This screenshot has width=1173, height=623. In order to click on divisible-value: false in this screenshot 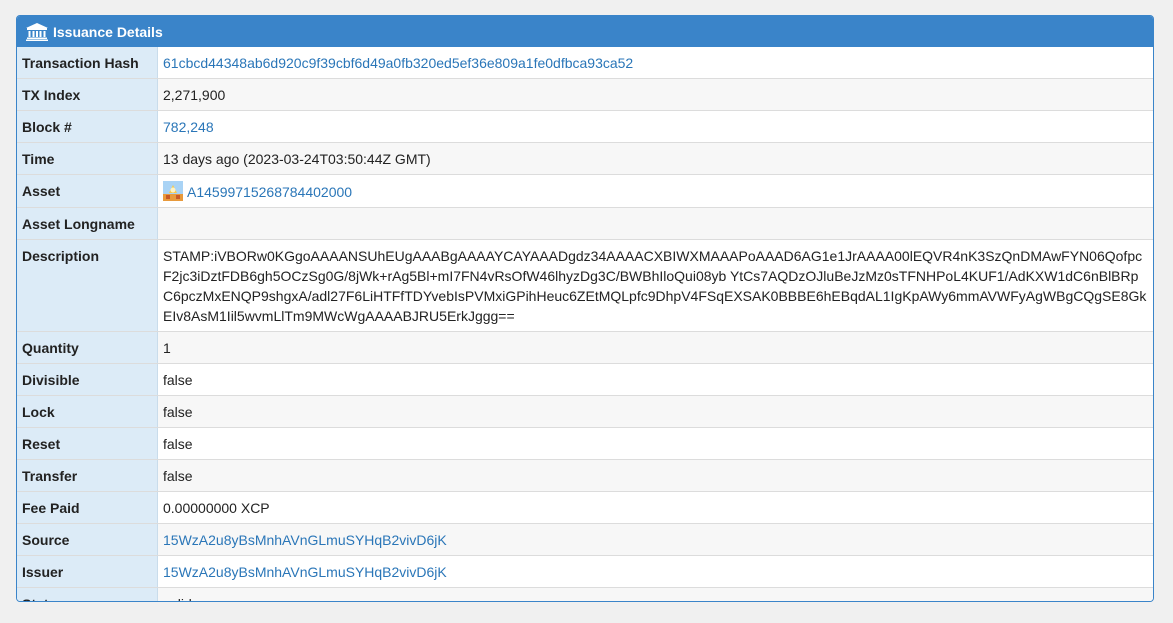, I will do `click(655, 379)`.